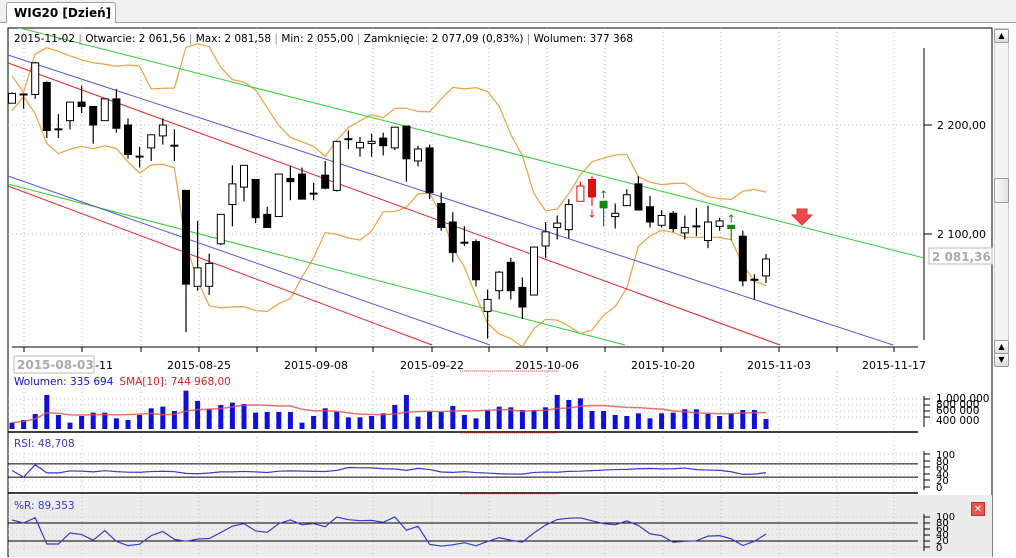 The width and height of the screenshot is (1016, 558). What do you see at coordinates (174, 382) in the screenshot?
I see `sma-value: SMA[10]: 744 968,00` at bounding box center [174, 382].